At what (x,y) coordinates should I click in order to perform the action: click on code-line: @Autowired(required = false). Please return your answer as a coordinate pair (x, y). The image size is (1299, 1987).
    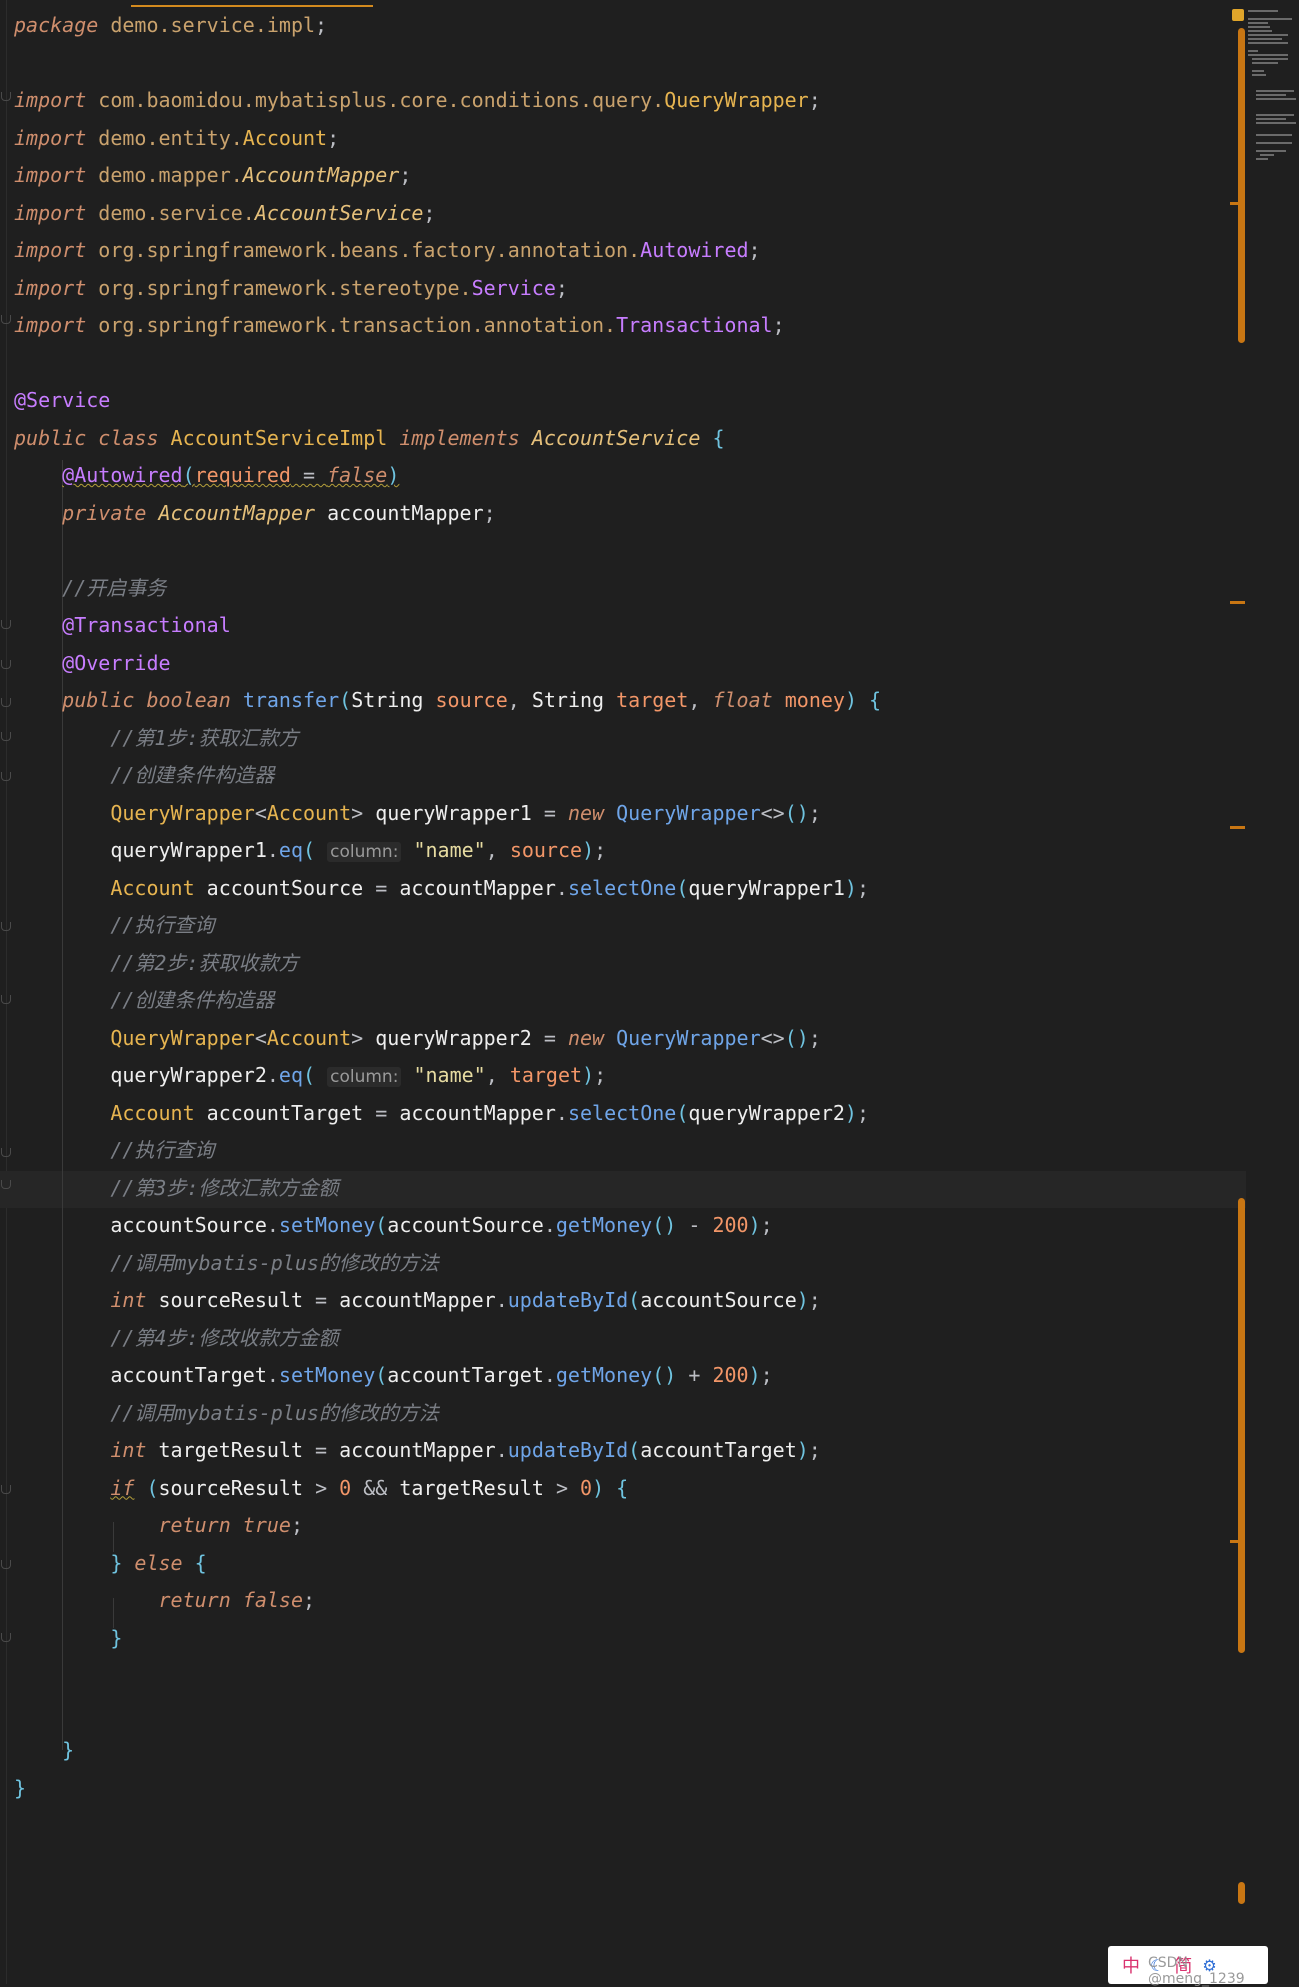
    Looking at the image, I should click on (206, 475).